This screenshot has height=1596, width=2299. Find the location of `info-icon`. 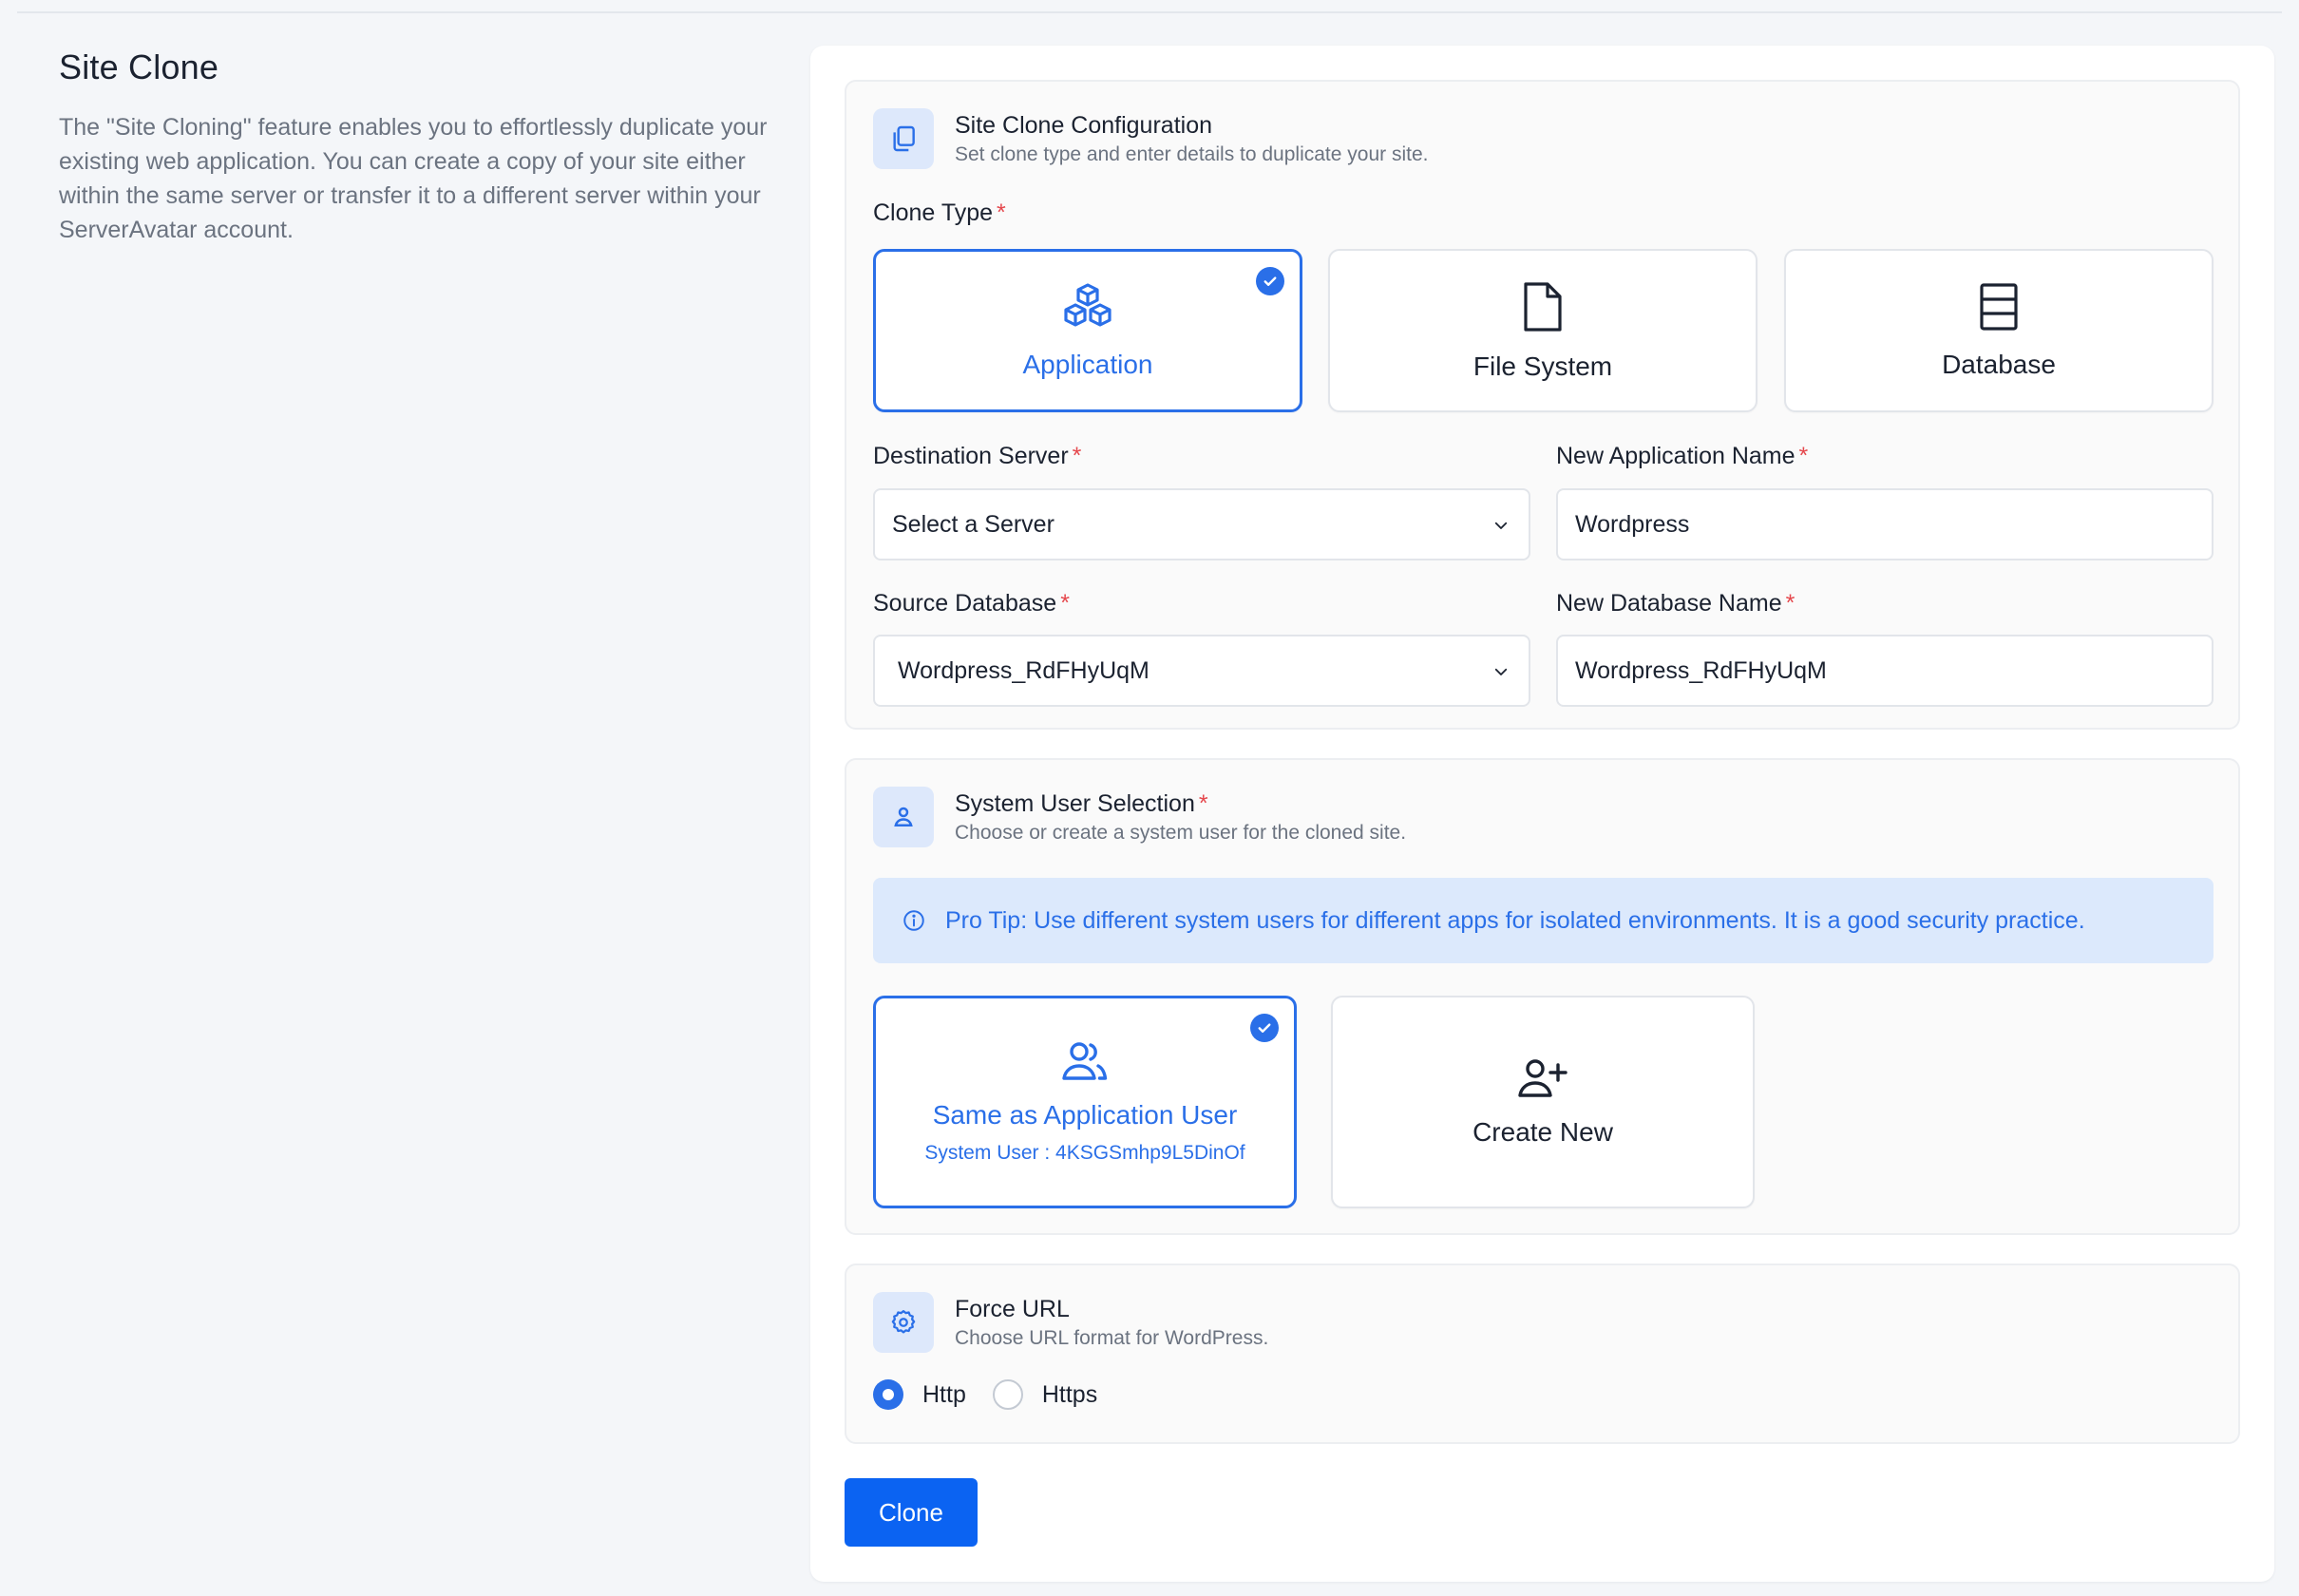

info-icon is located at coordinates (913, 920).